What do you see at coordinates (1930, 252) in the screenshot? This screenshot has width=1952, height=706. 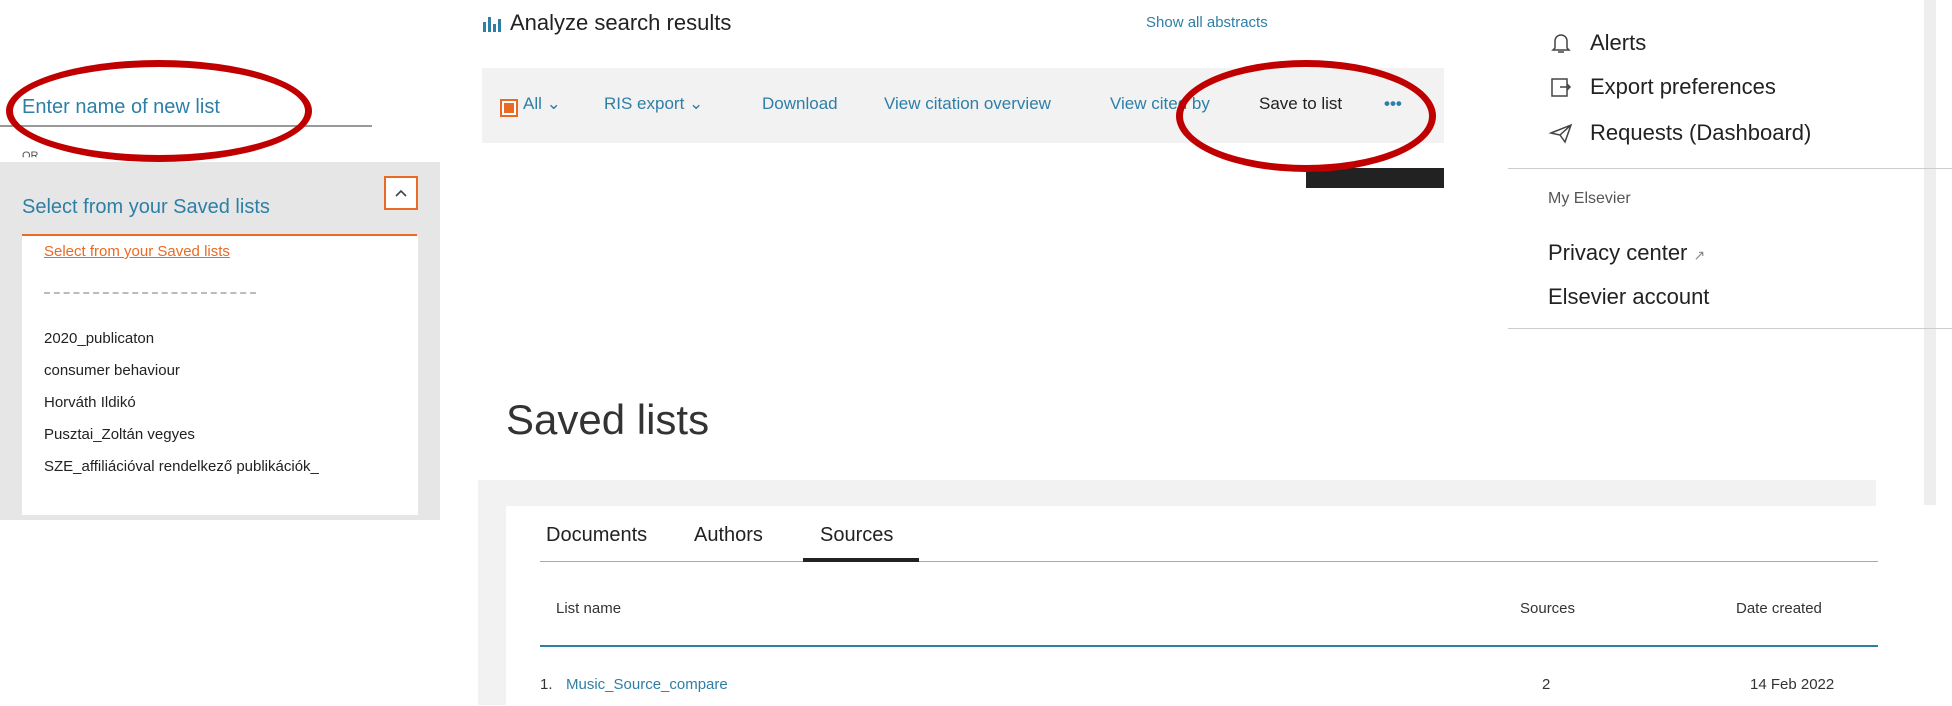 I see `menu-scrollbar` at bounding box center [1930, 252].